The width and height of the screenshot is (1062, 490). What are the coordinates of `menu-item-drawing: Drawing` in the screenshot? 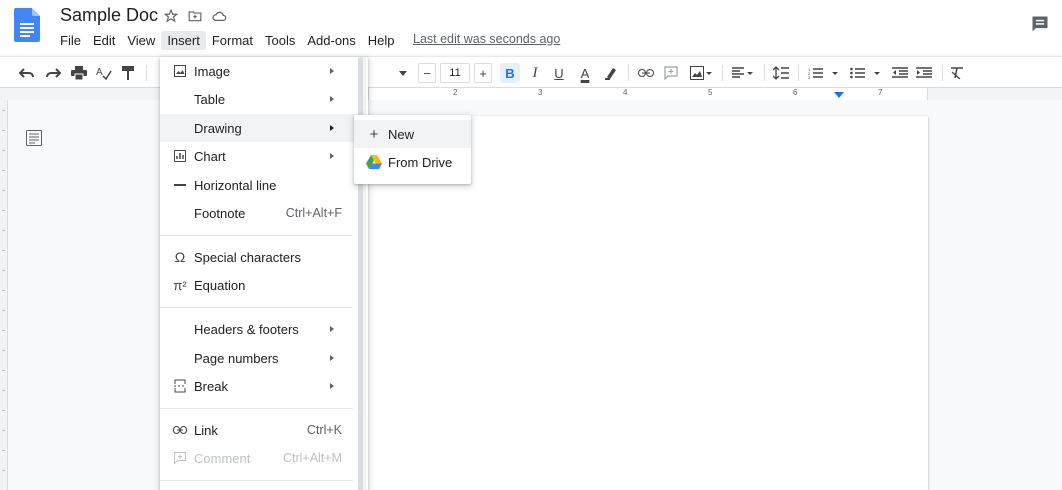 It's located at (258, 128).